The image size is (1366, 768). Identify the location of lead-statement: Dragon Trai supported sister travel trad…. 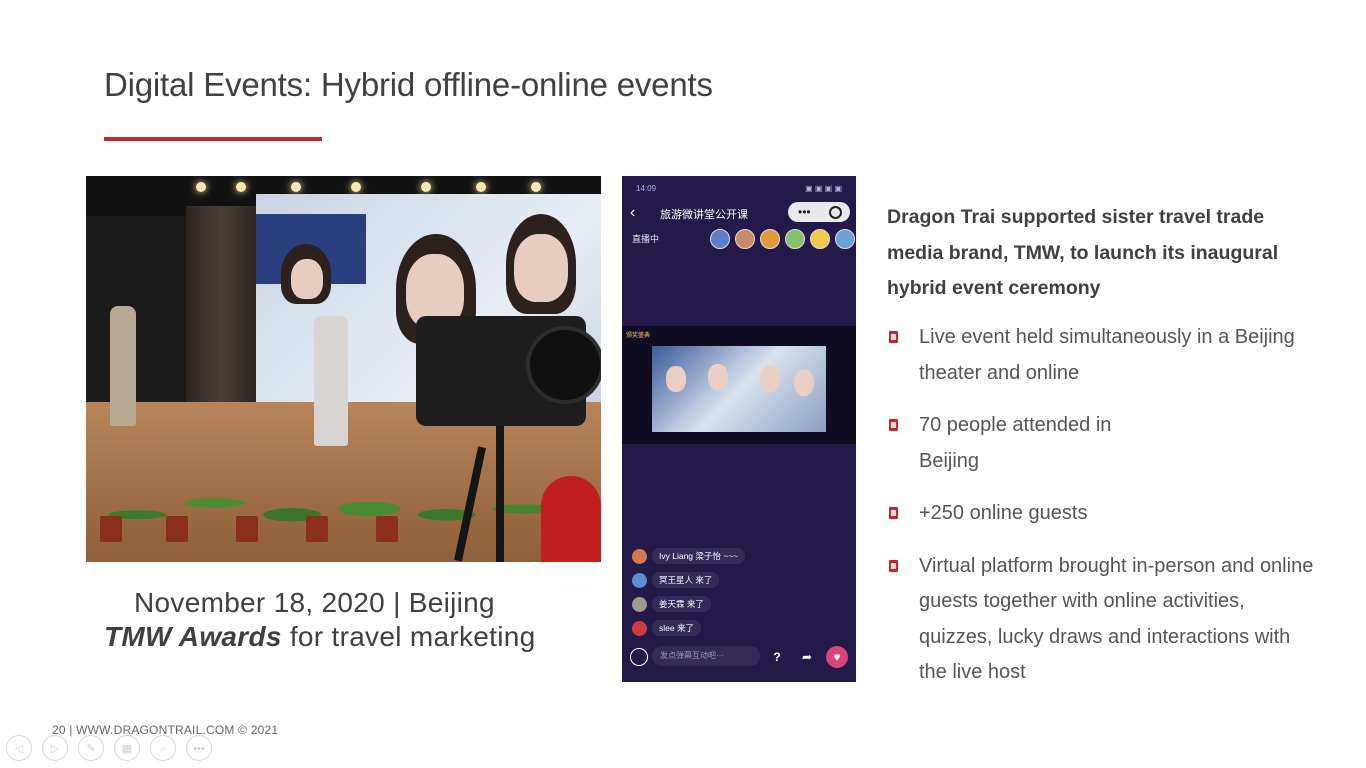
(1083, 252).